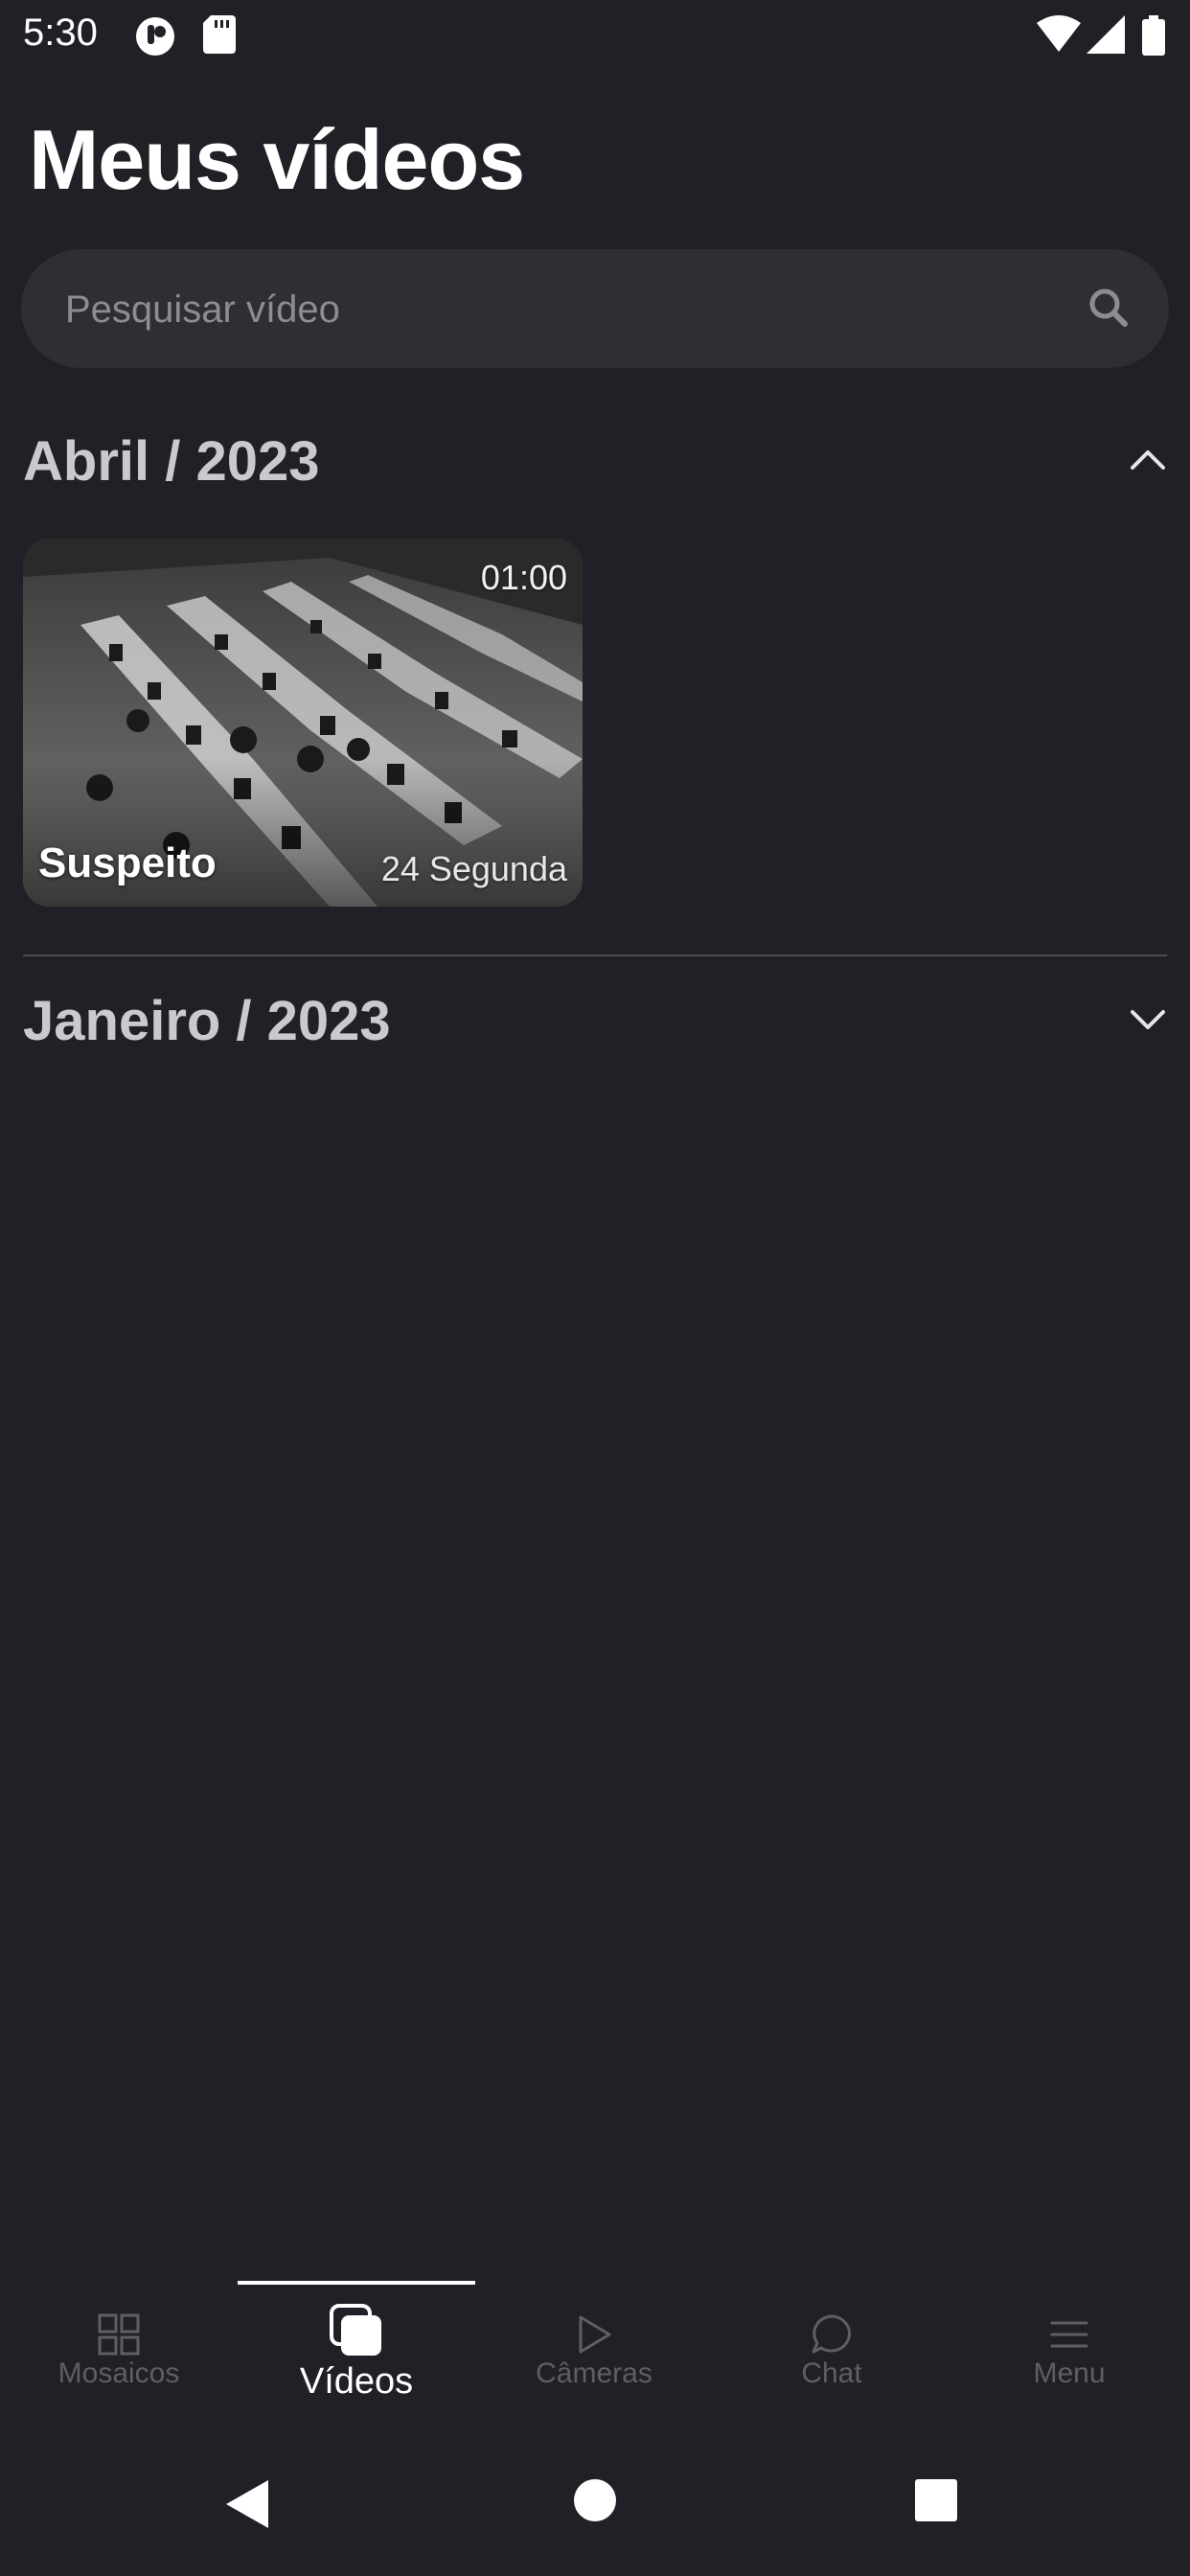 The width and height of the screenshot is (1190, 2576). What do you see at coordinates (1106, 34) in the screenshot?
I see `signal-icon` at bounding box center [1106, 34].